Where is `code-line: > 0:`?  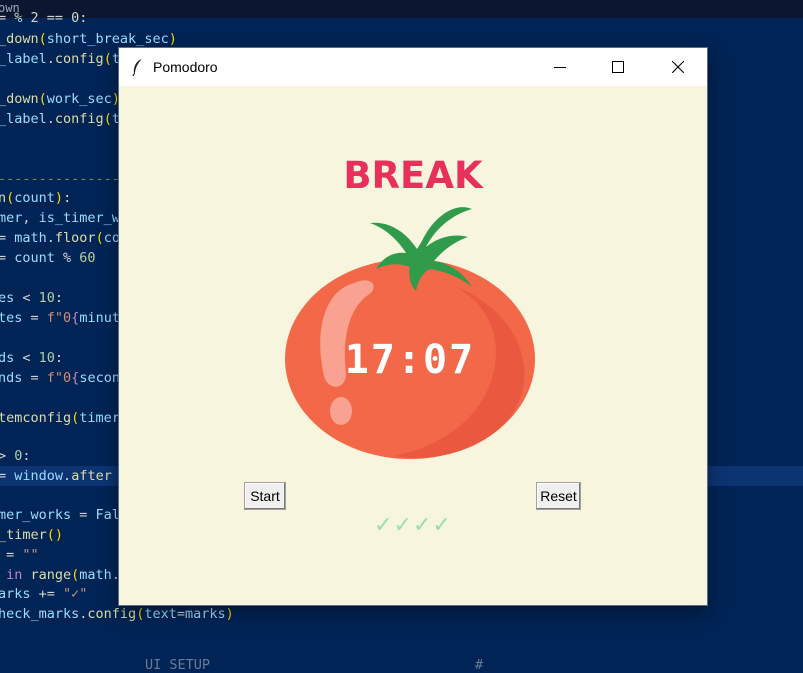 code-line: > 0: is located at coordinates (15, 456).